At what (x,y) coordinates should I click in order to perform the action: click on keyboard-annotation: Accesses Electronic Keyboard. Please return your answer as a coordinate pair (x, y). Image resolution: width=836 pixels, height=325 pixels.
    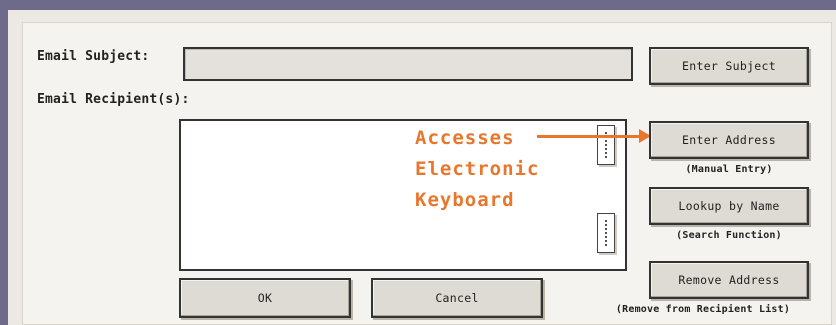
    Looking at the image, I should click on (477, 169).